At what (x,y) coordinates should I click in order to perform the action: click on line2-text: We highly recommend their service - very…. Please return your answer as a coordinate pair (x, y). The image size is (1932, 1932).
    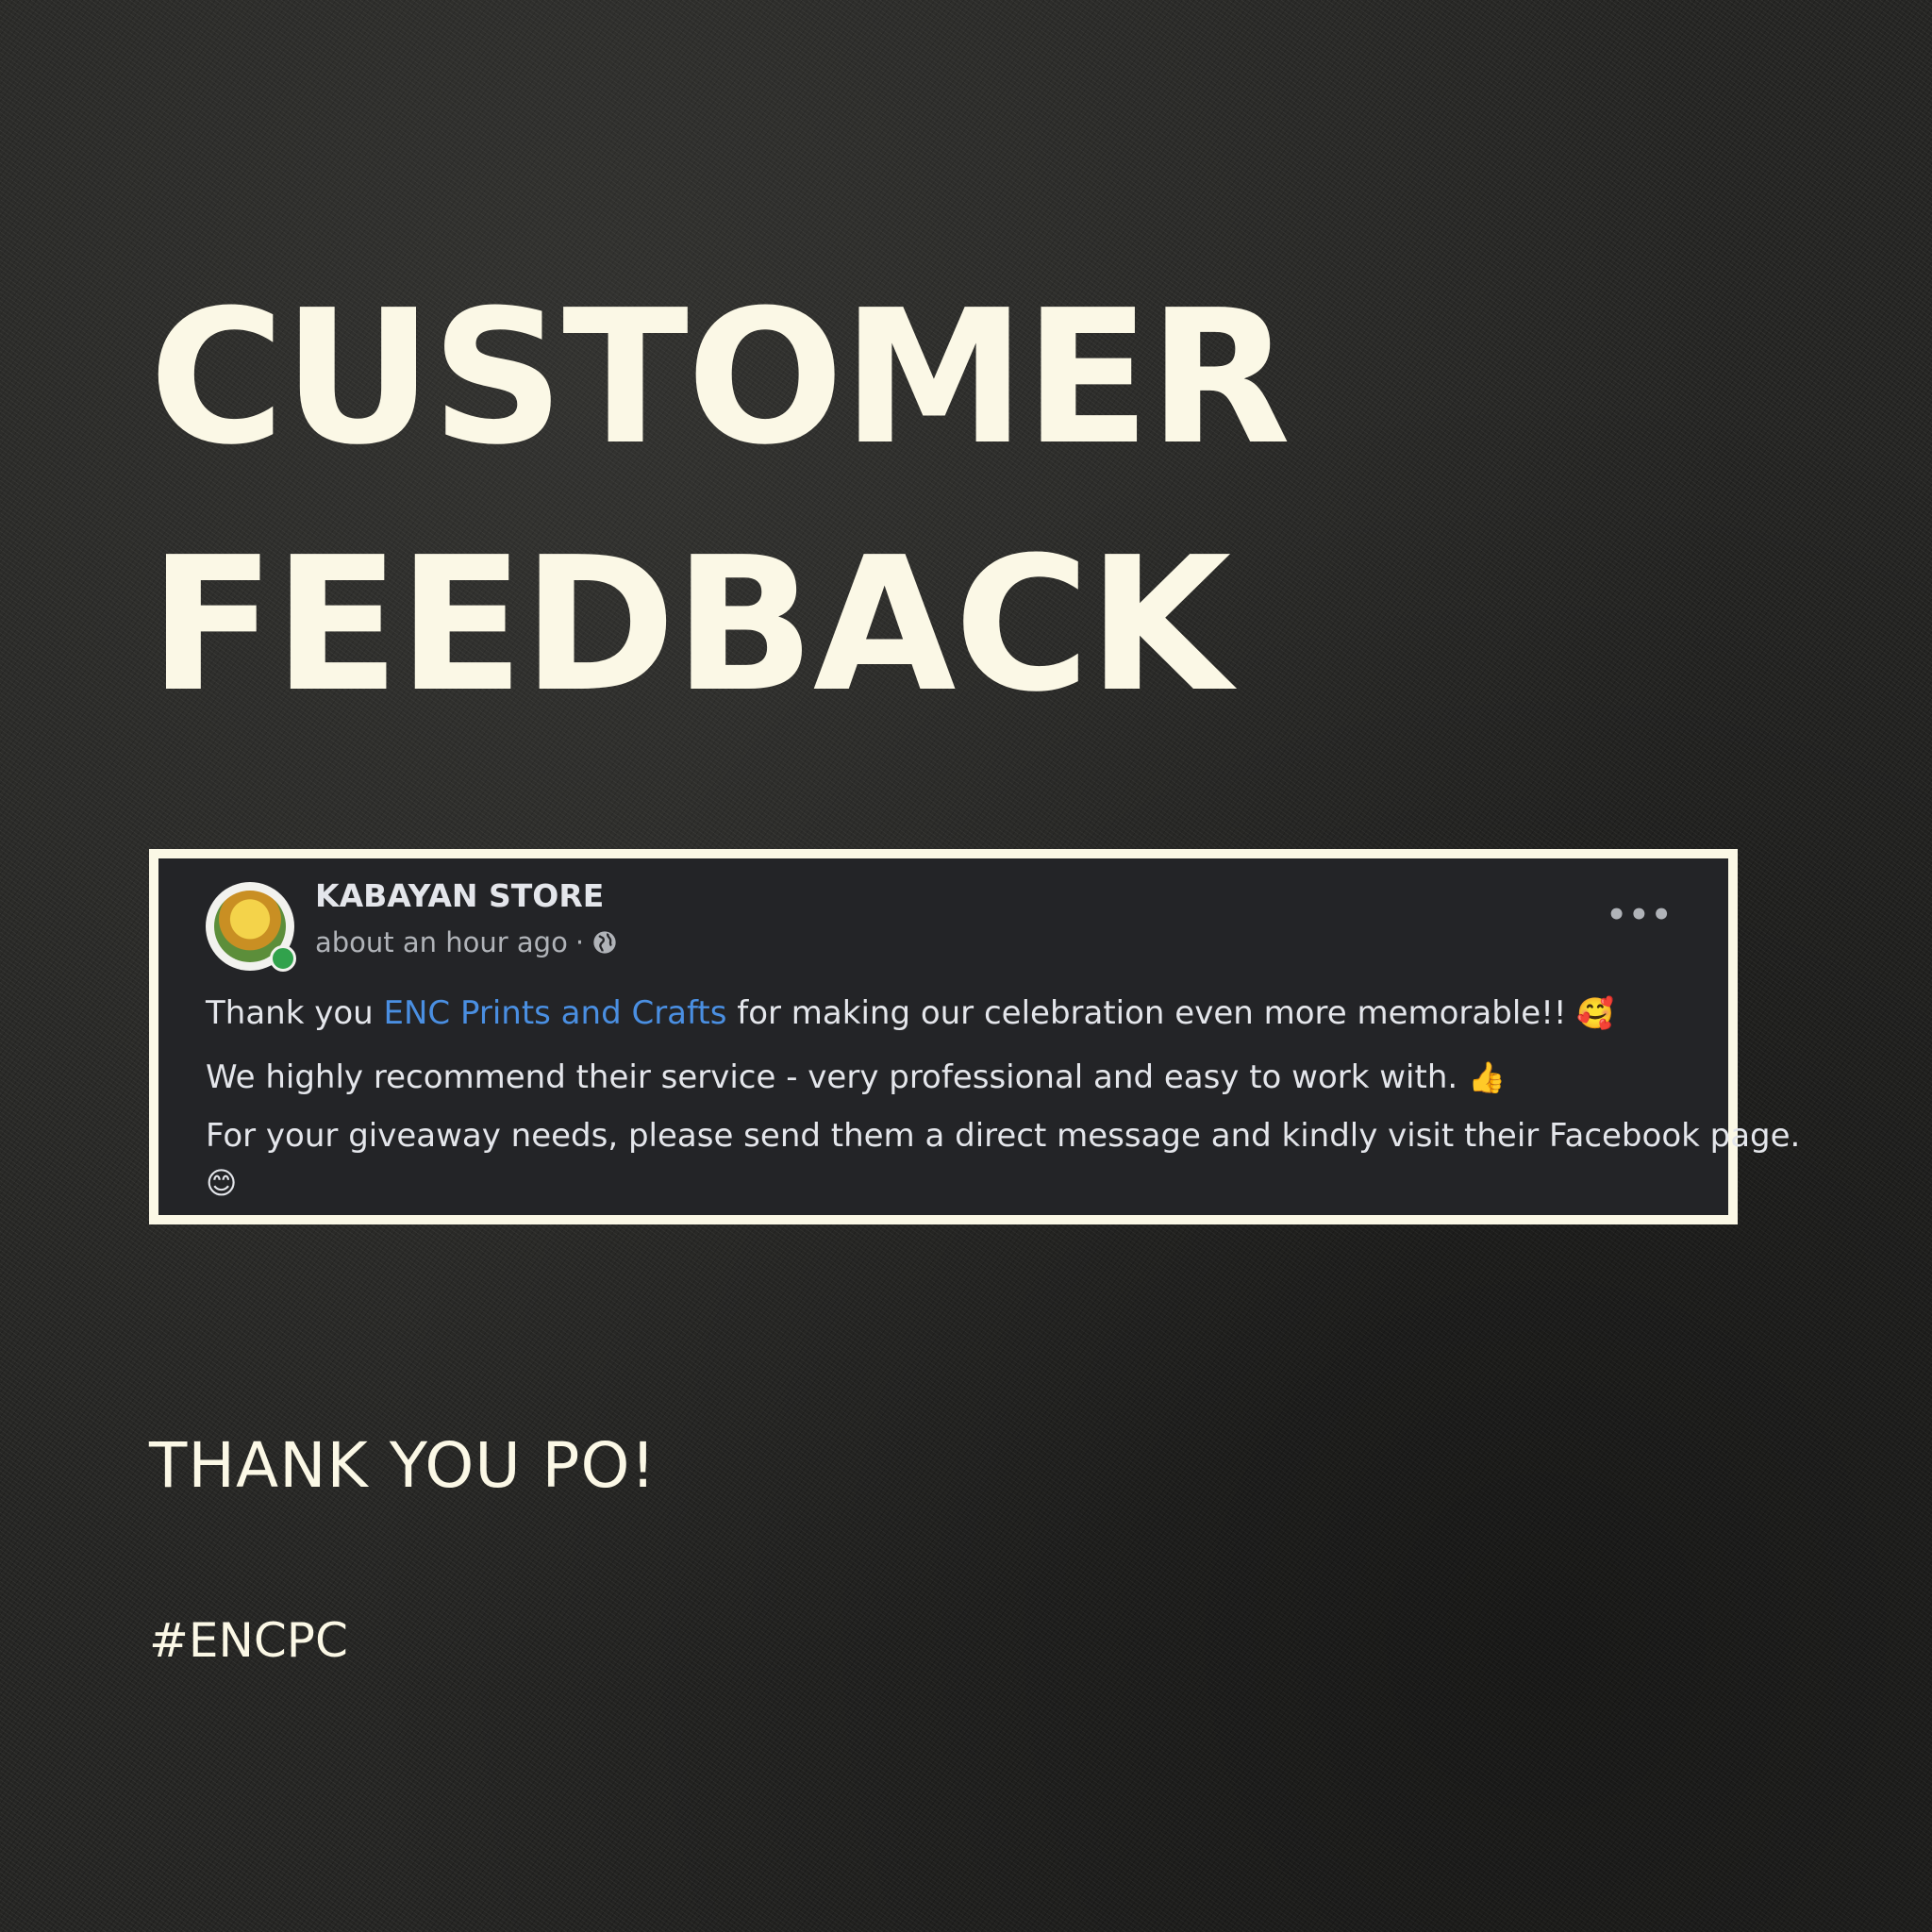
    Looking at the image, I should click on (838, 1077).